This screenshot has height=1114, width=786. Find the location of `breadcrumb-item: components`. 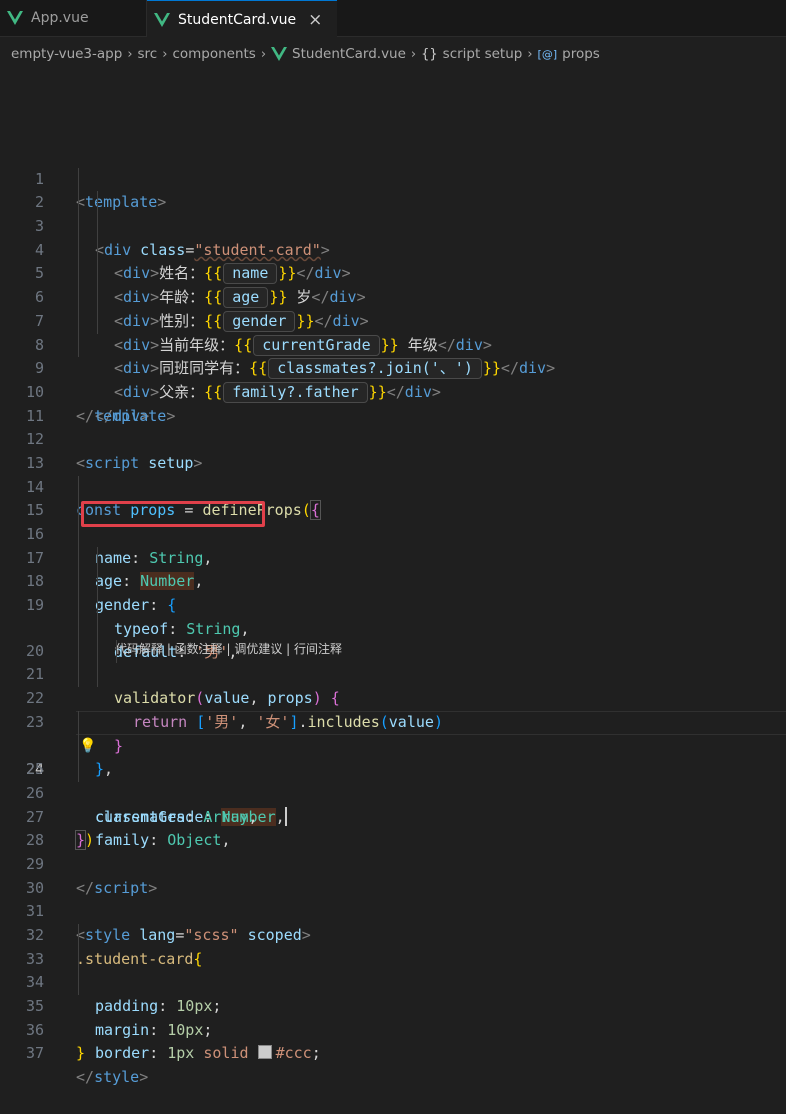

breadcrumb-item: components is located at coordinates (213, 54).